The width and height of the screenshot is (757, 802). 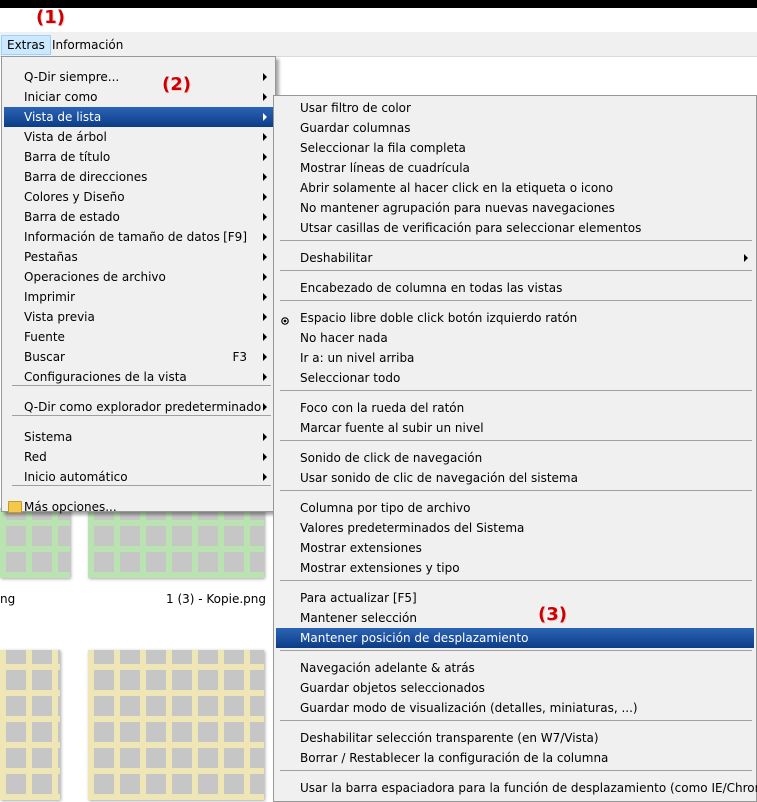 I want to click on menu-item-inicio-automatico: Inicio automático, so click(x=138, y=477).